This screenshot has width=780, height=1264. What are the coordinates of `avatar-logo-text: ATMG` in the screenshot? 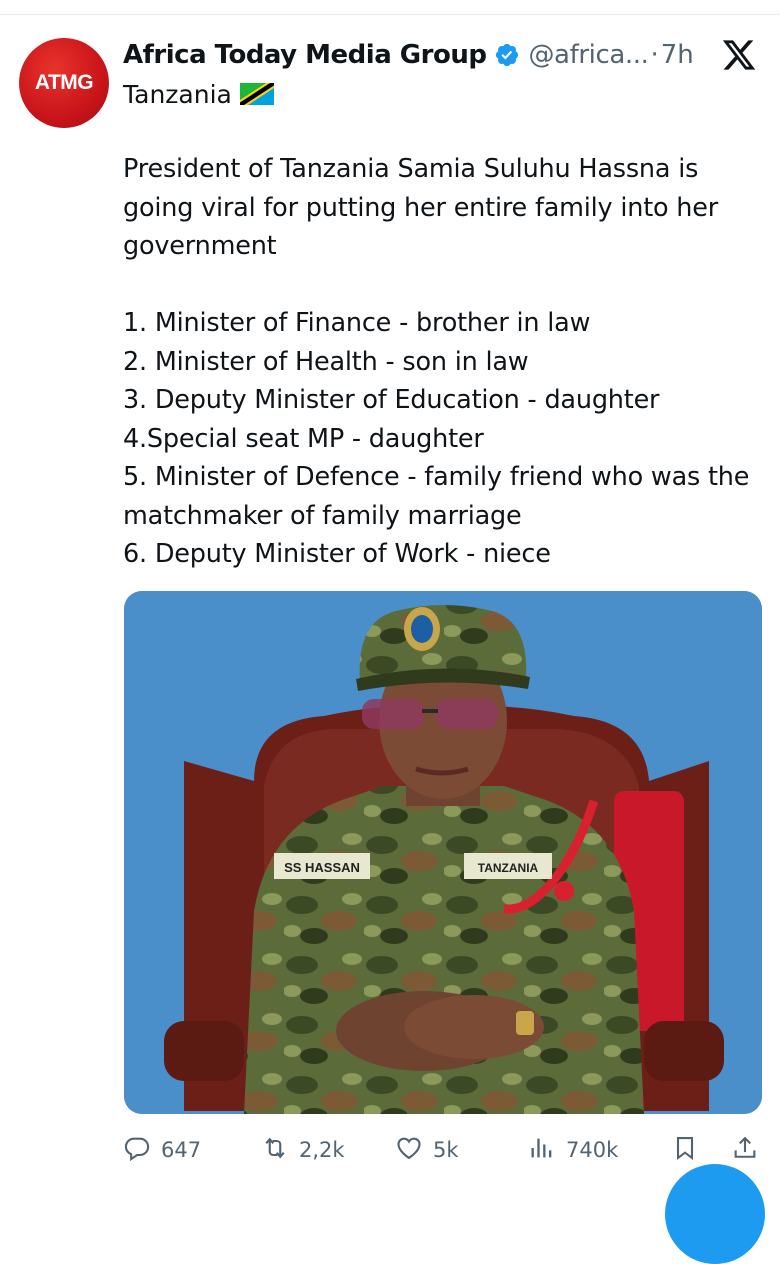 It's located at (64, 82).